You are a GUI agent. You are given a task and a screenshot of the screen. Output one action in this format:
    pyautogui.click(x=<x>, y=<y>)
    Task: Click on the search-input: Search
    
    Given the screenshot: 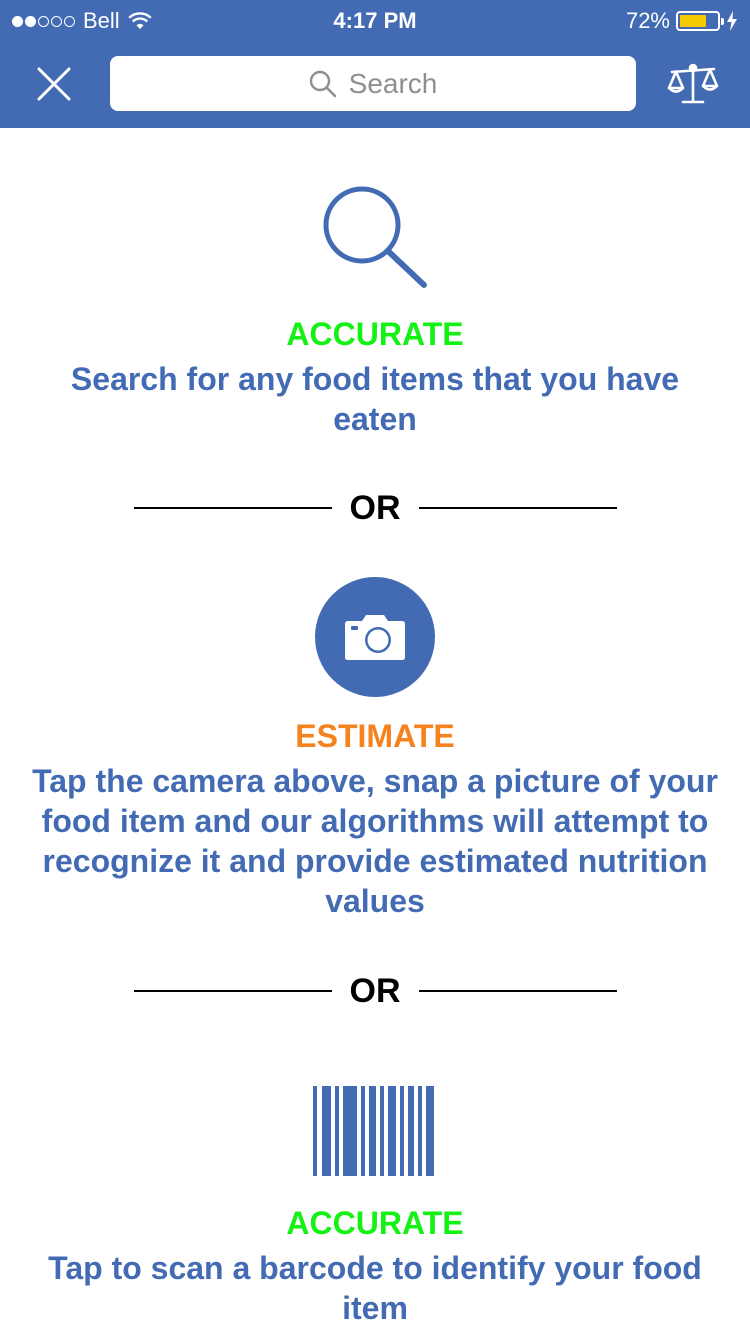 What is the action you would take?
    pyautogui.click(x=373, y=83)
    